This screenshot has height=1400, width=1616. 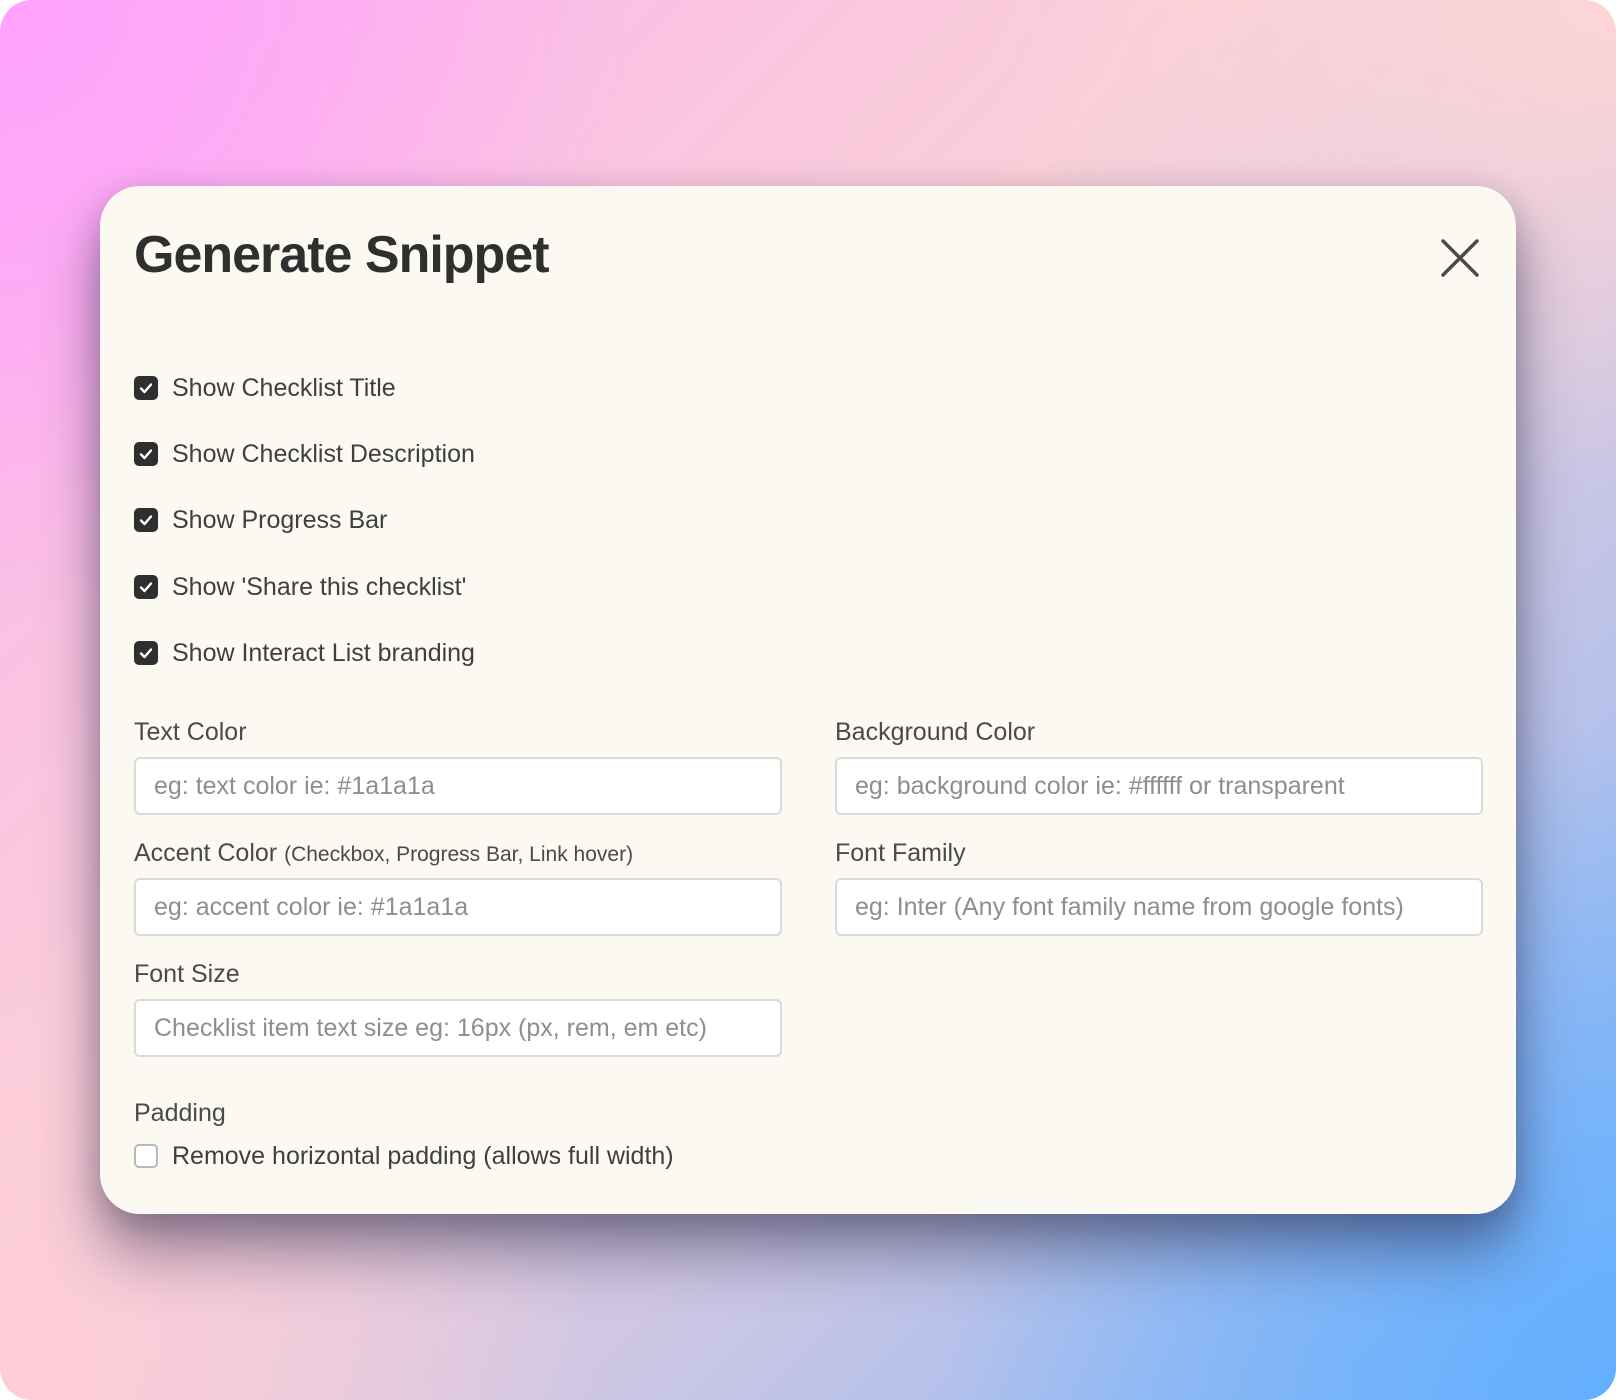 What do you see at coordinates (190, 732) in the screenshot?
I see `text-color-label: Text Color` at bounding box center [190, 732].